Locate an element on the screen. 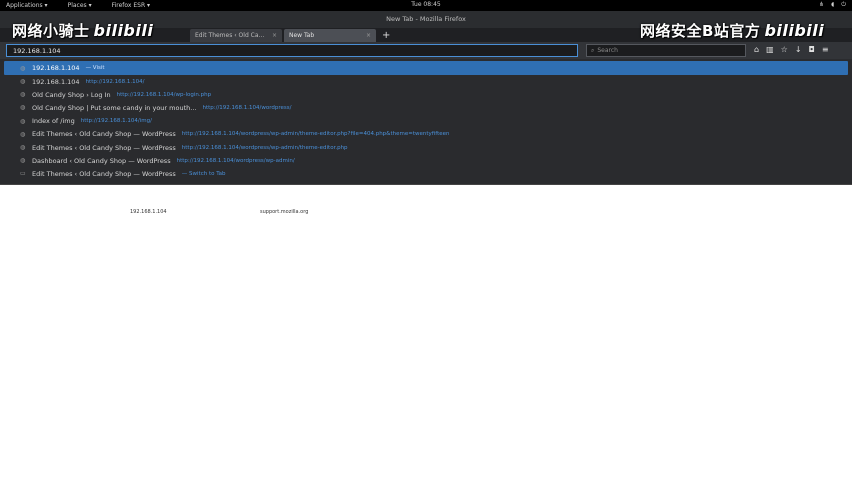  applications-menu: Applications ▾ is located at coordinates (27, 5).